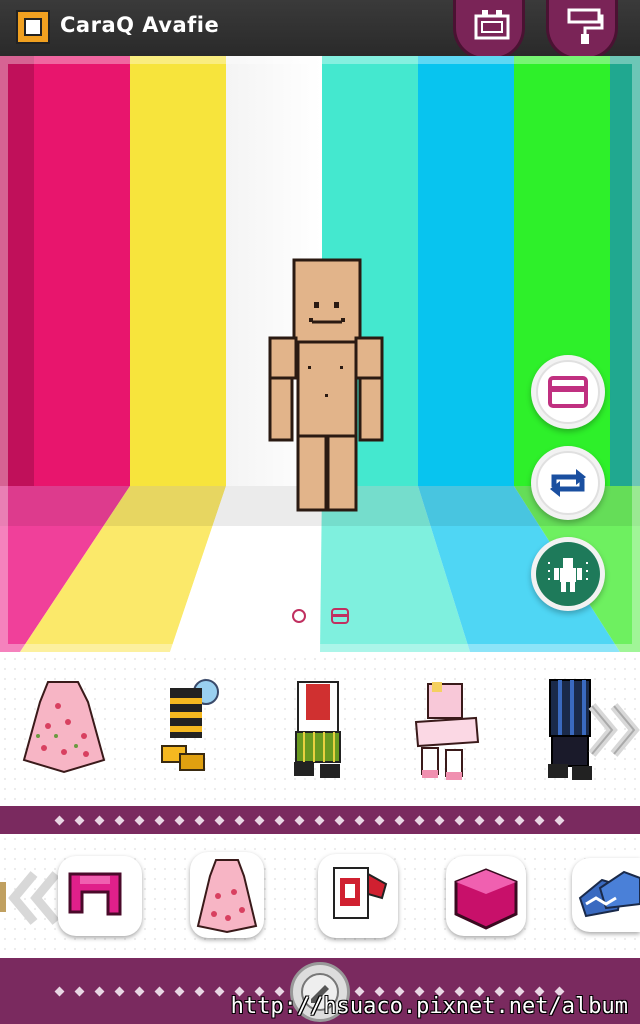 Image resolution: width=640 pixels, height=1024 pixels. What do you see at coordinates (447, 730) in the screenshot?
I see `clothing-item-pink-tutu-outfit` at bounding box center [447, 730].